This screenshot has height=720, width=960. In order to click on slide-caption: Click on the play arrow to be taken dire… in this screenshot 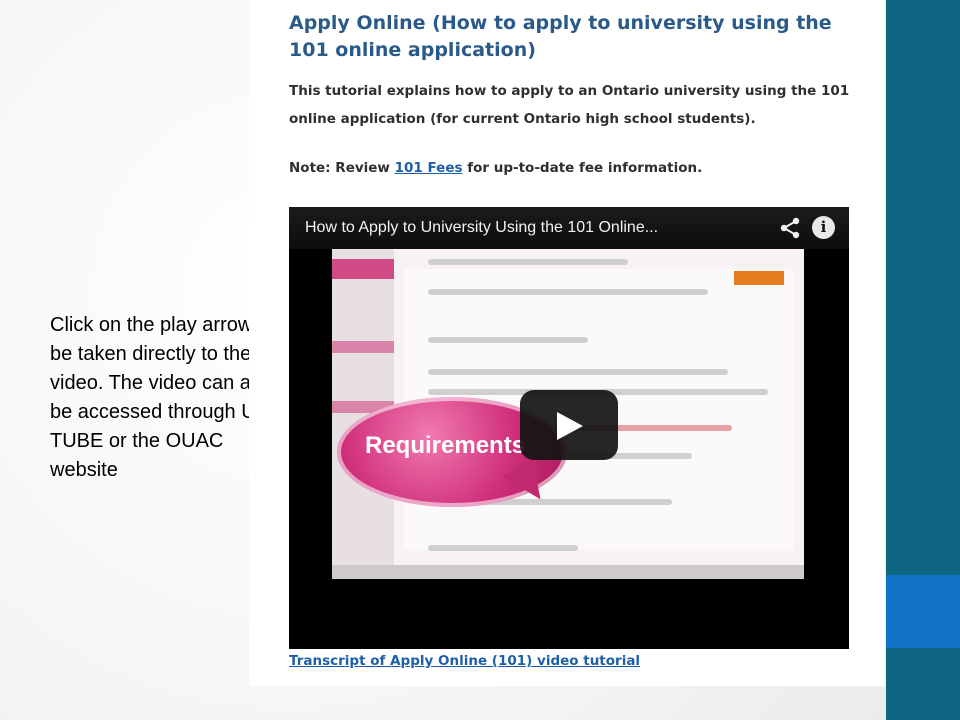, I will do `click(163, 397)`.